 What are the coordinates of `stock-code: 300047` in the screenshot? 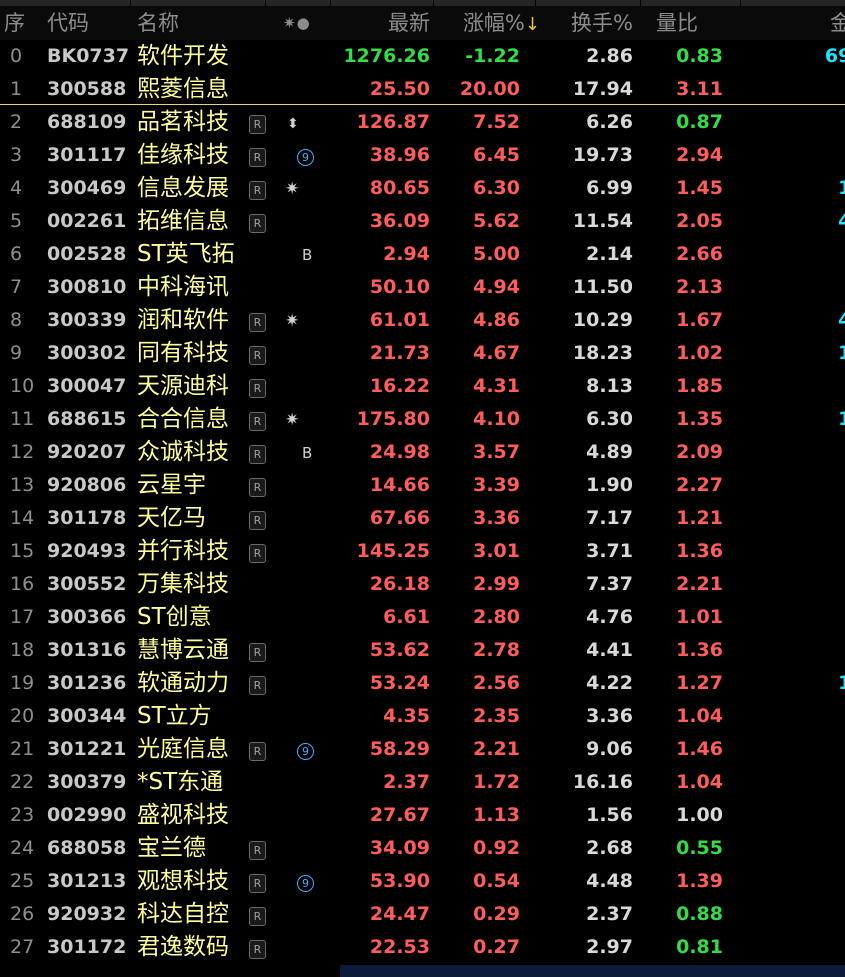 It's located at (87, 386).